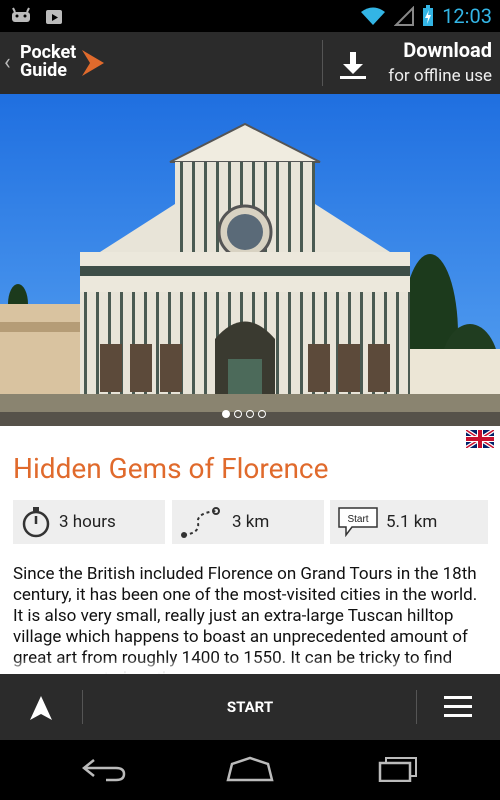 This screenshot has width=500, height=800. I want to click on download-icon, so click(353, 66).